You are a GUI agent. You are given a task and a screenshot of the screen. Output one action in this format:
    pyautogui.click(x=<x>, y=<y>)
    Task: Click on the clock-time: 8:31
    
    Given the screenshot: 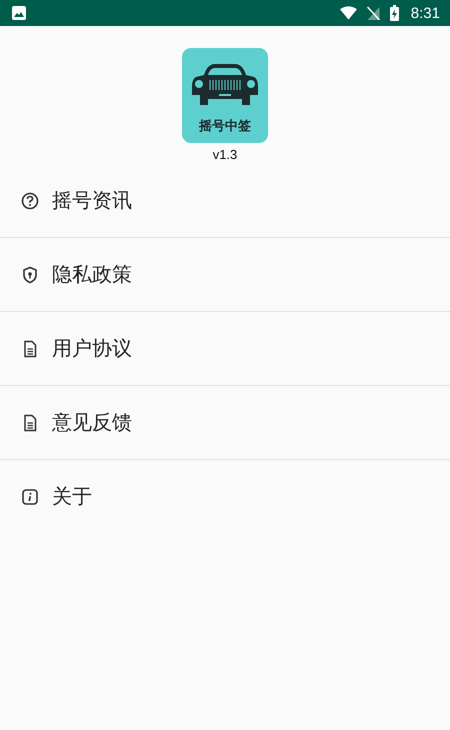 What is the action you would take?
    pyautogui.click(x=425, y=13)
    